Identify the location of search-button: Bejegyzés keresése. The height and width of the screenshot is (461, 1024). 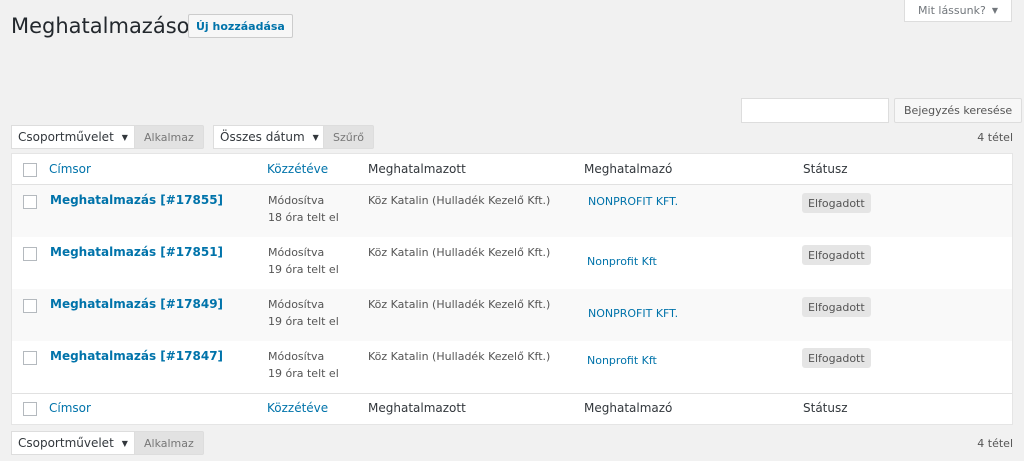
(958, 110).